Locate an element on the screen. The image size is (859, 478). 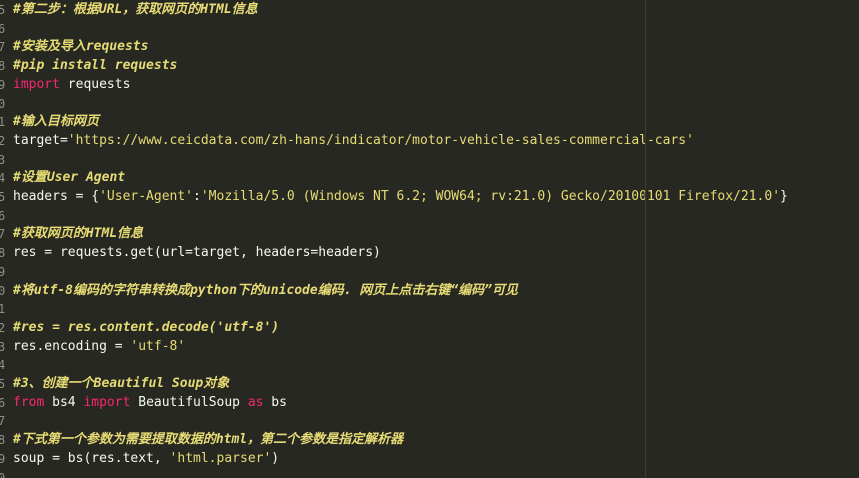
code-line: #下式第一个参数为需要提取数据的html，第二个参数是指定解析器 is located at coordinates (436, 440).